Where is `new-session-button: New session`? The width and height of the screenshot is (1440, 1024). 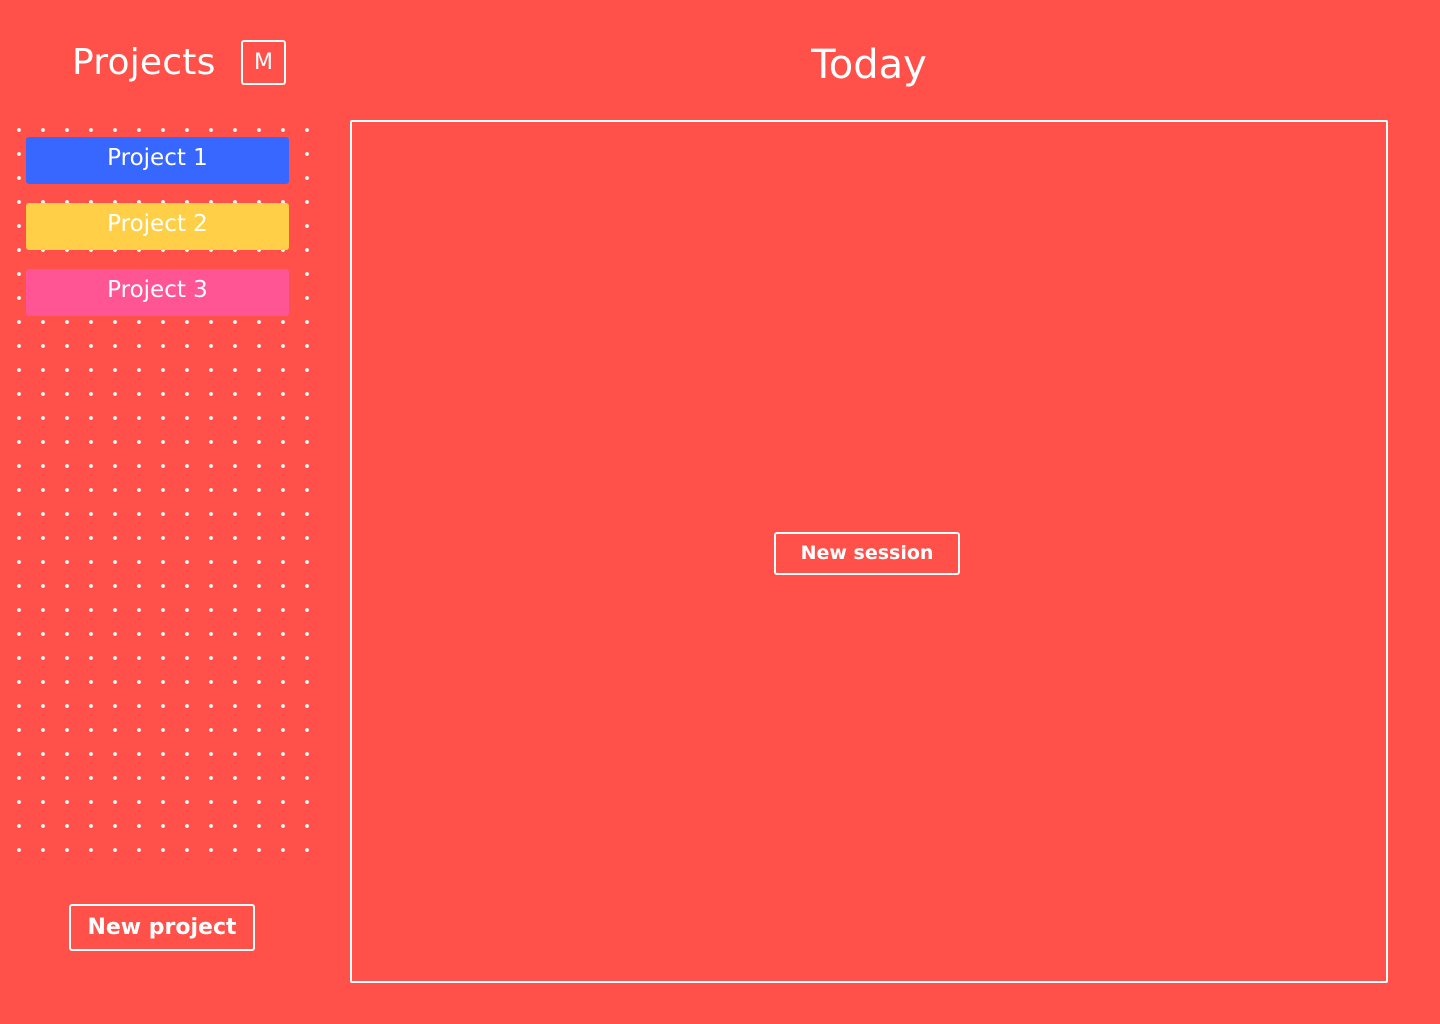
new-session-button: New session is located at coordinates (867, 553).